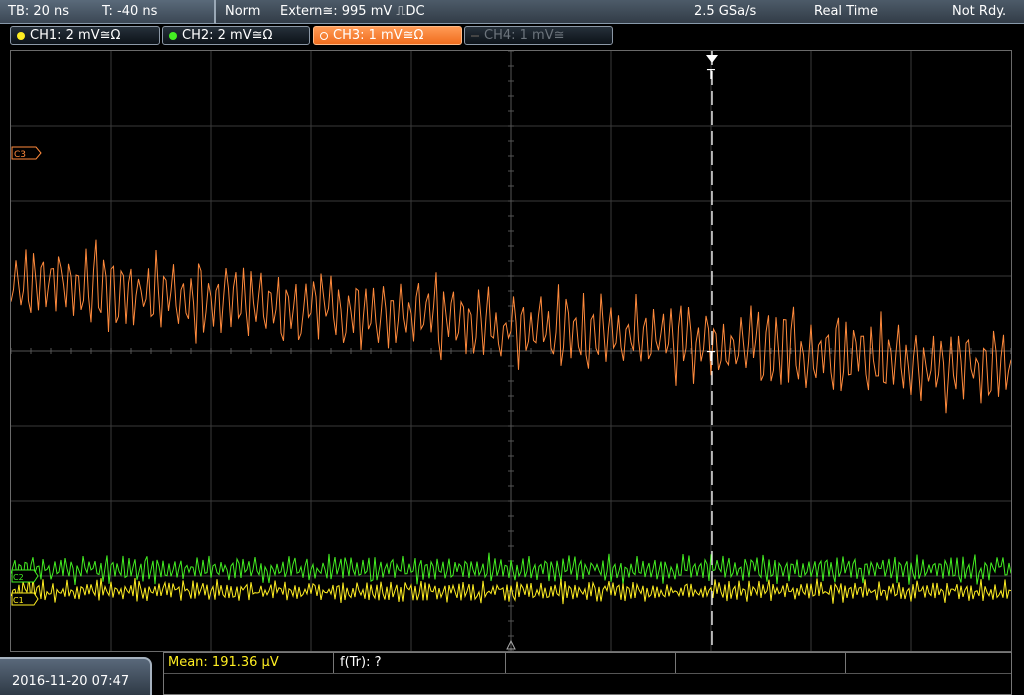 This screenshot has height=695, width=1024. What do you see at coordinates (710, 75) in the screenshot?
I see `trigger-top-marker: T` at bounding box center [710, 75].